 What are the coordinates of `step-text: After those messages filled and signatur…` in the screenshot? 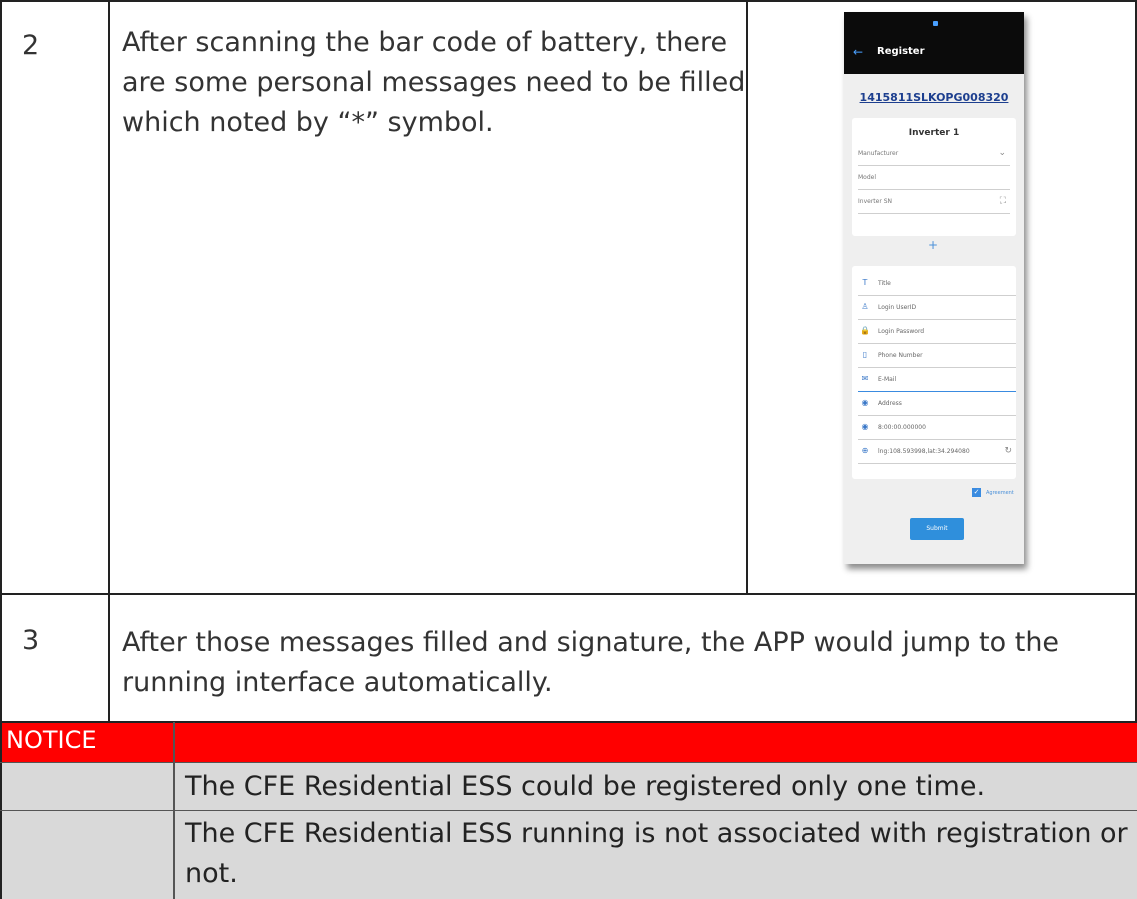 It's located at (590, 663).